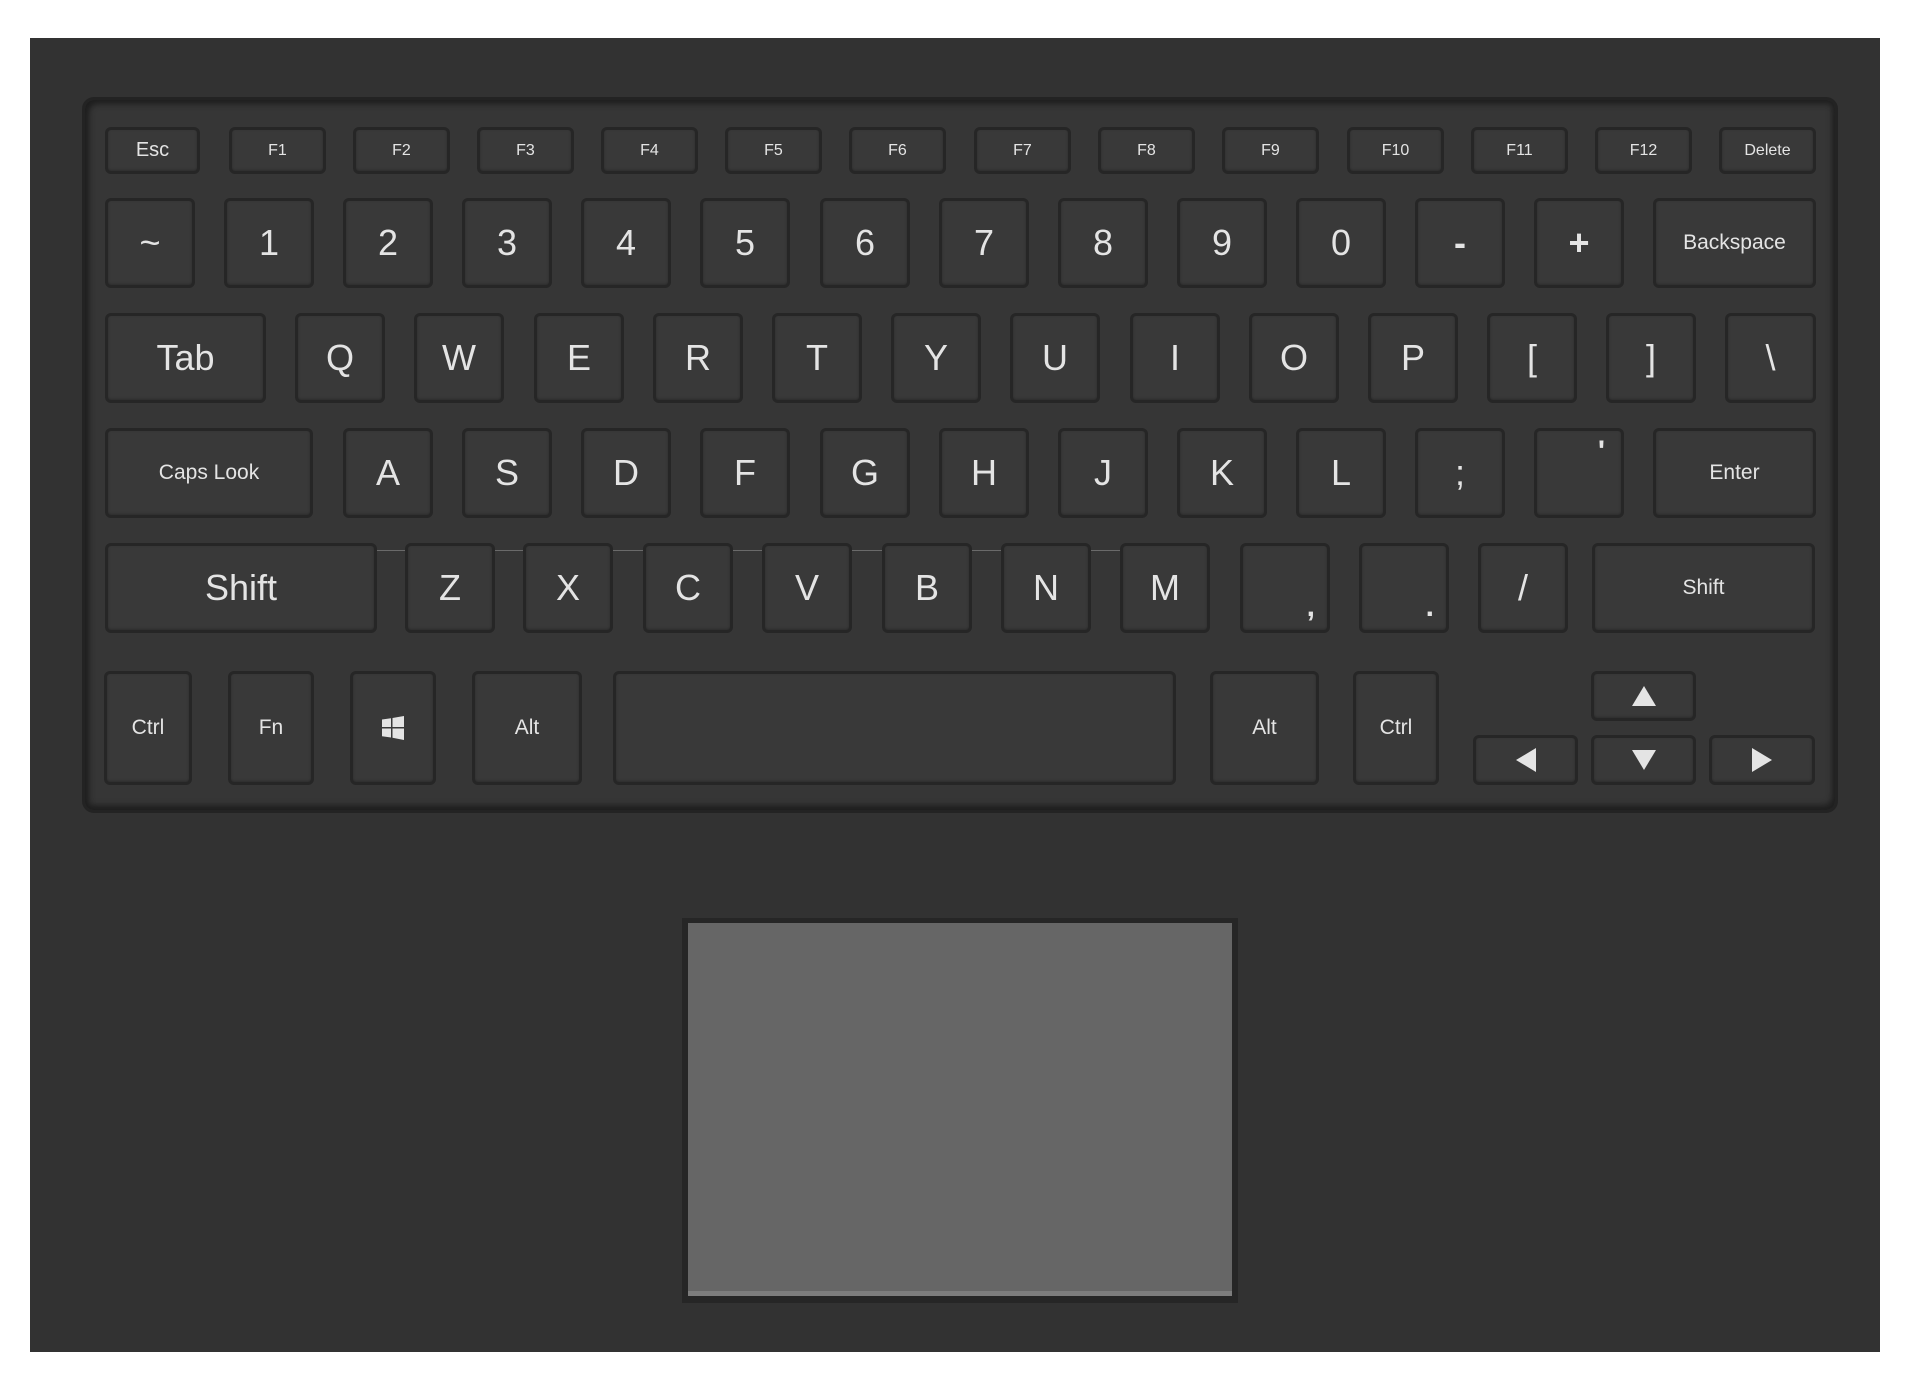  What do you see at coordinates (626, 473) in the screenshot?
I see `key-d: D` at bounding box center [626, 473].